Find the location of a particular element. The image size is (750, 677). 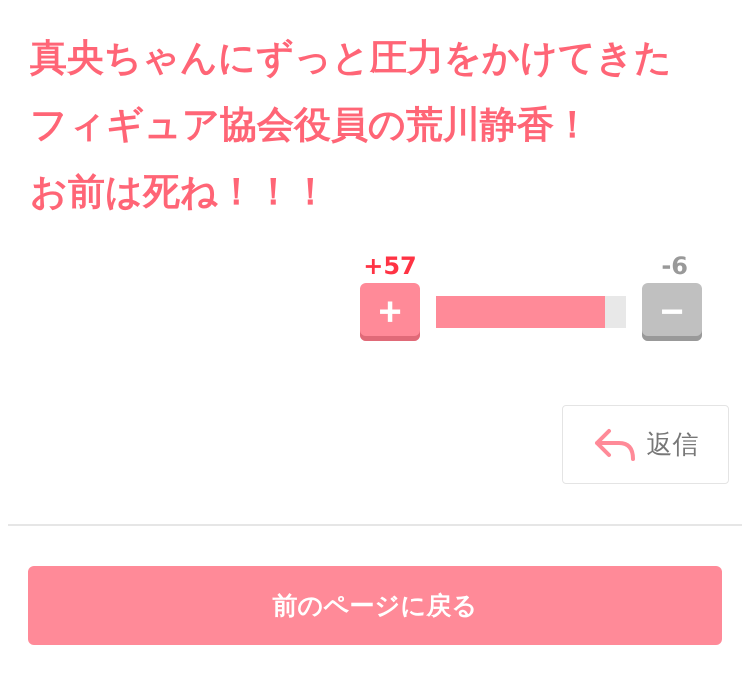

back-button: 前のページに戻る is located at coordinates (375, 605).